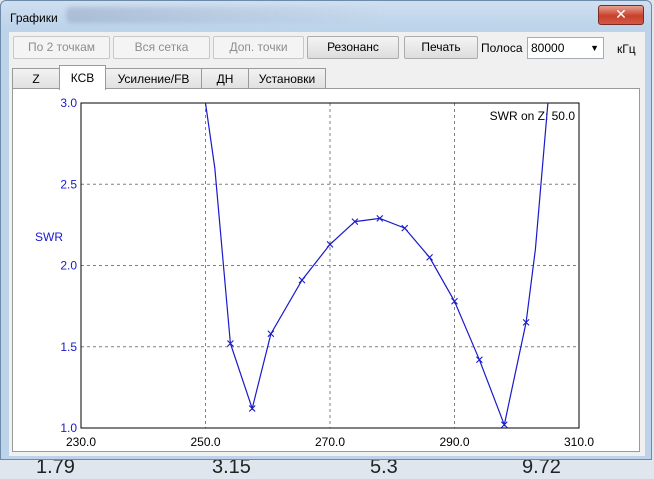 This screenshot has height=479, width=654. Describe the element at coordinates (68, 103) in the screenshot. I see `y-tick-label: 3.0` at that location.